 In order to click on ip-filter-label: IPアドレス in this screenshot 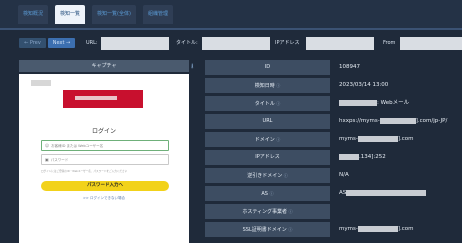, I will do `click(287, 43)`.